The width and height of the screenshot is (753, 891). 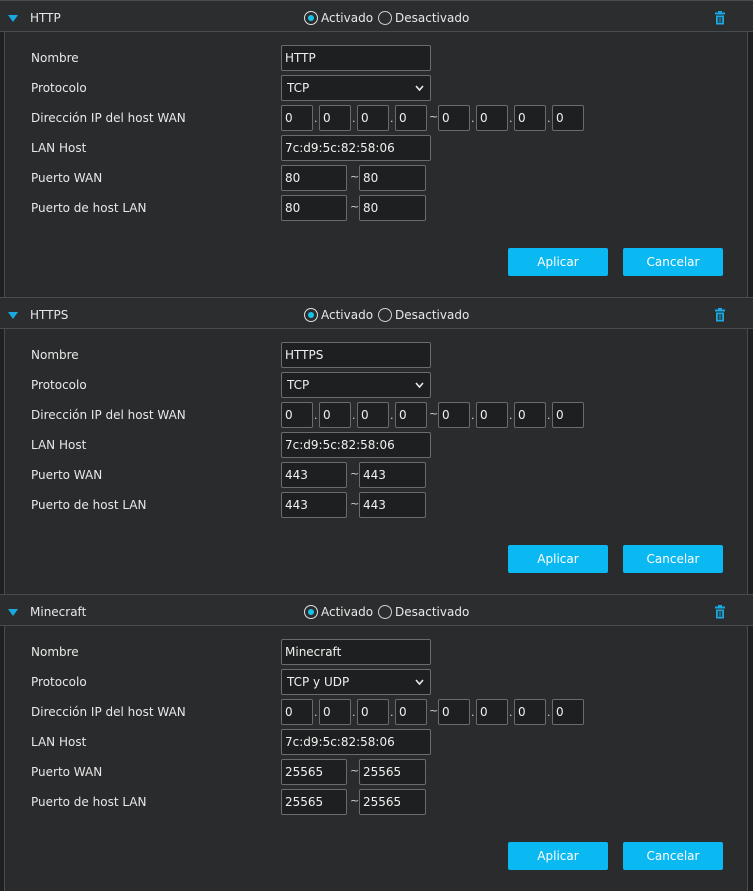 I want to click on lan-port-end-input: 443, so click(x=392, y=505).